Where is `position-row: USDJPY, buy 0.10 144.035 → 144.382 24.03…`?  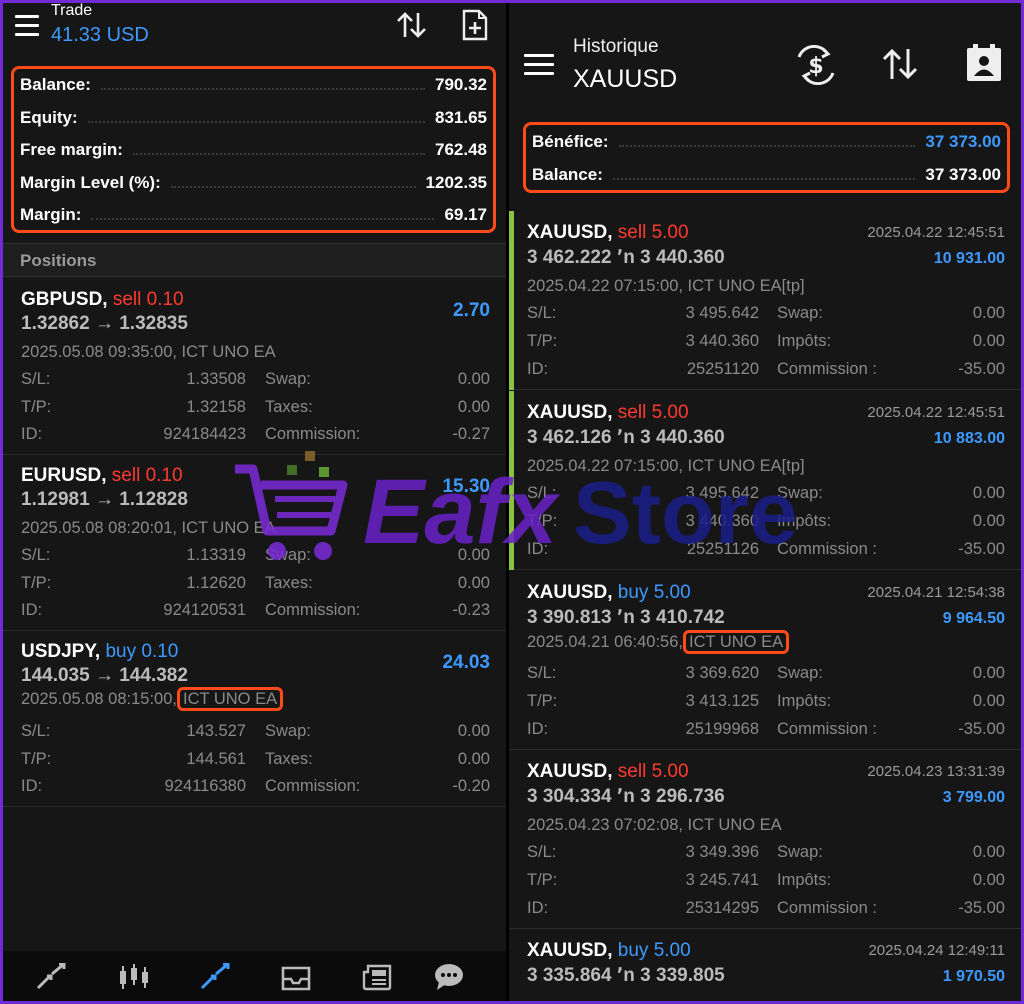
position-row: USDJPY, buy 0.10 144.035 → 144.382 24.03… is located at coordinates (254, 718).